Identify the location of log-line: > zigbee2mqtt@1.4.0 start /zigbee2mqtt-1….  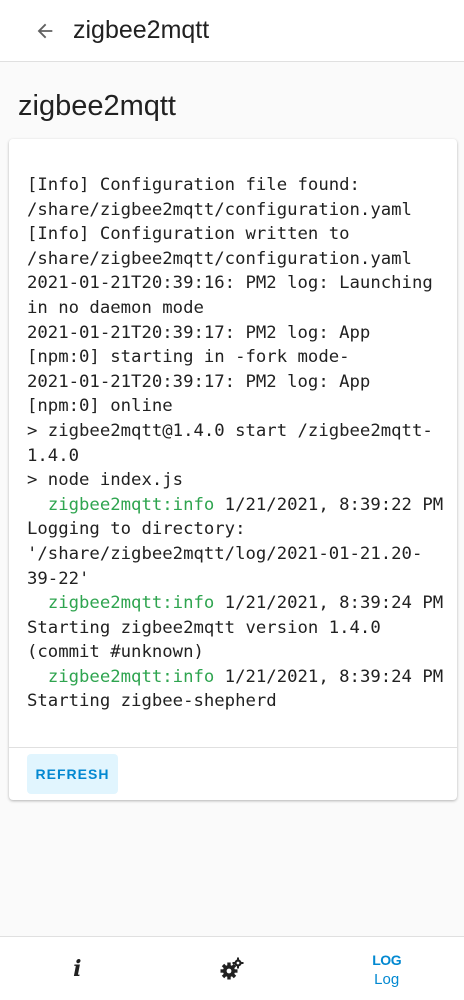
(237, 443).